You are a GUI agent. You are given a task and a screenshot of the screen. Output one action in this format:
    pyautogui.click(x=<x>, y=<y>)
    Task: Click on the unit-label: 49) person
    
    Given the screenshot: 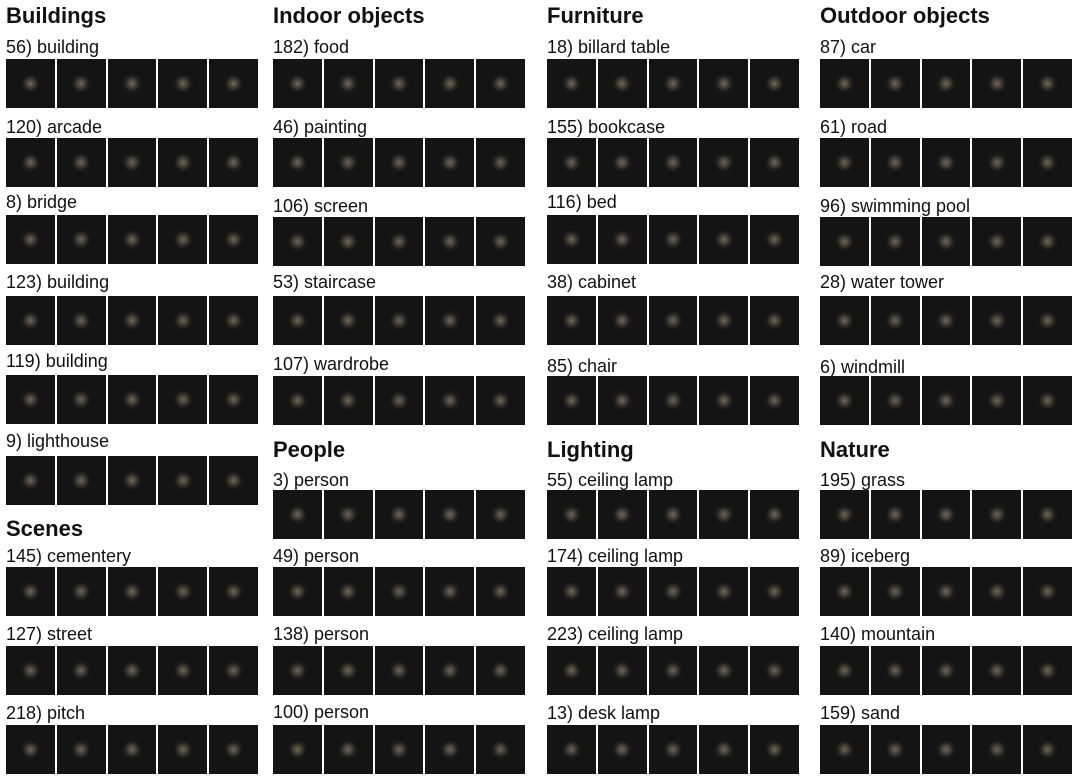 What is the action you would take?
    pyautogui.click(x=316, y=556)
    